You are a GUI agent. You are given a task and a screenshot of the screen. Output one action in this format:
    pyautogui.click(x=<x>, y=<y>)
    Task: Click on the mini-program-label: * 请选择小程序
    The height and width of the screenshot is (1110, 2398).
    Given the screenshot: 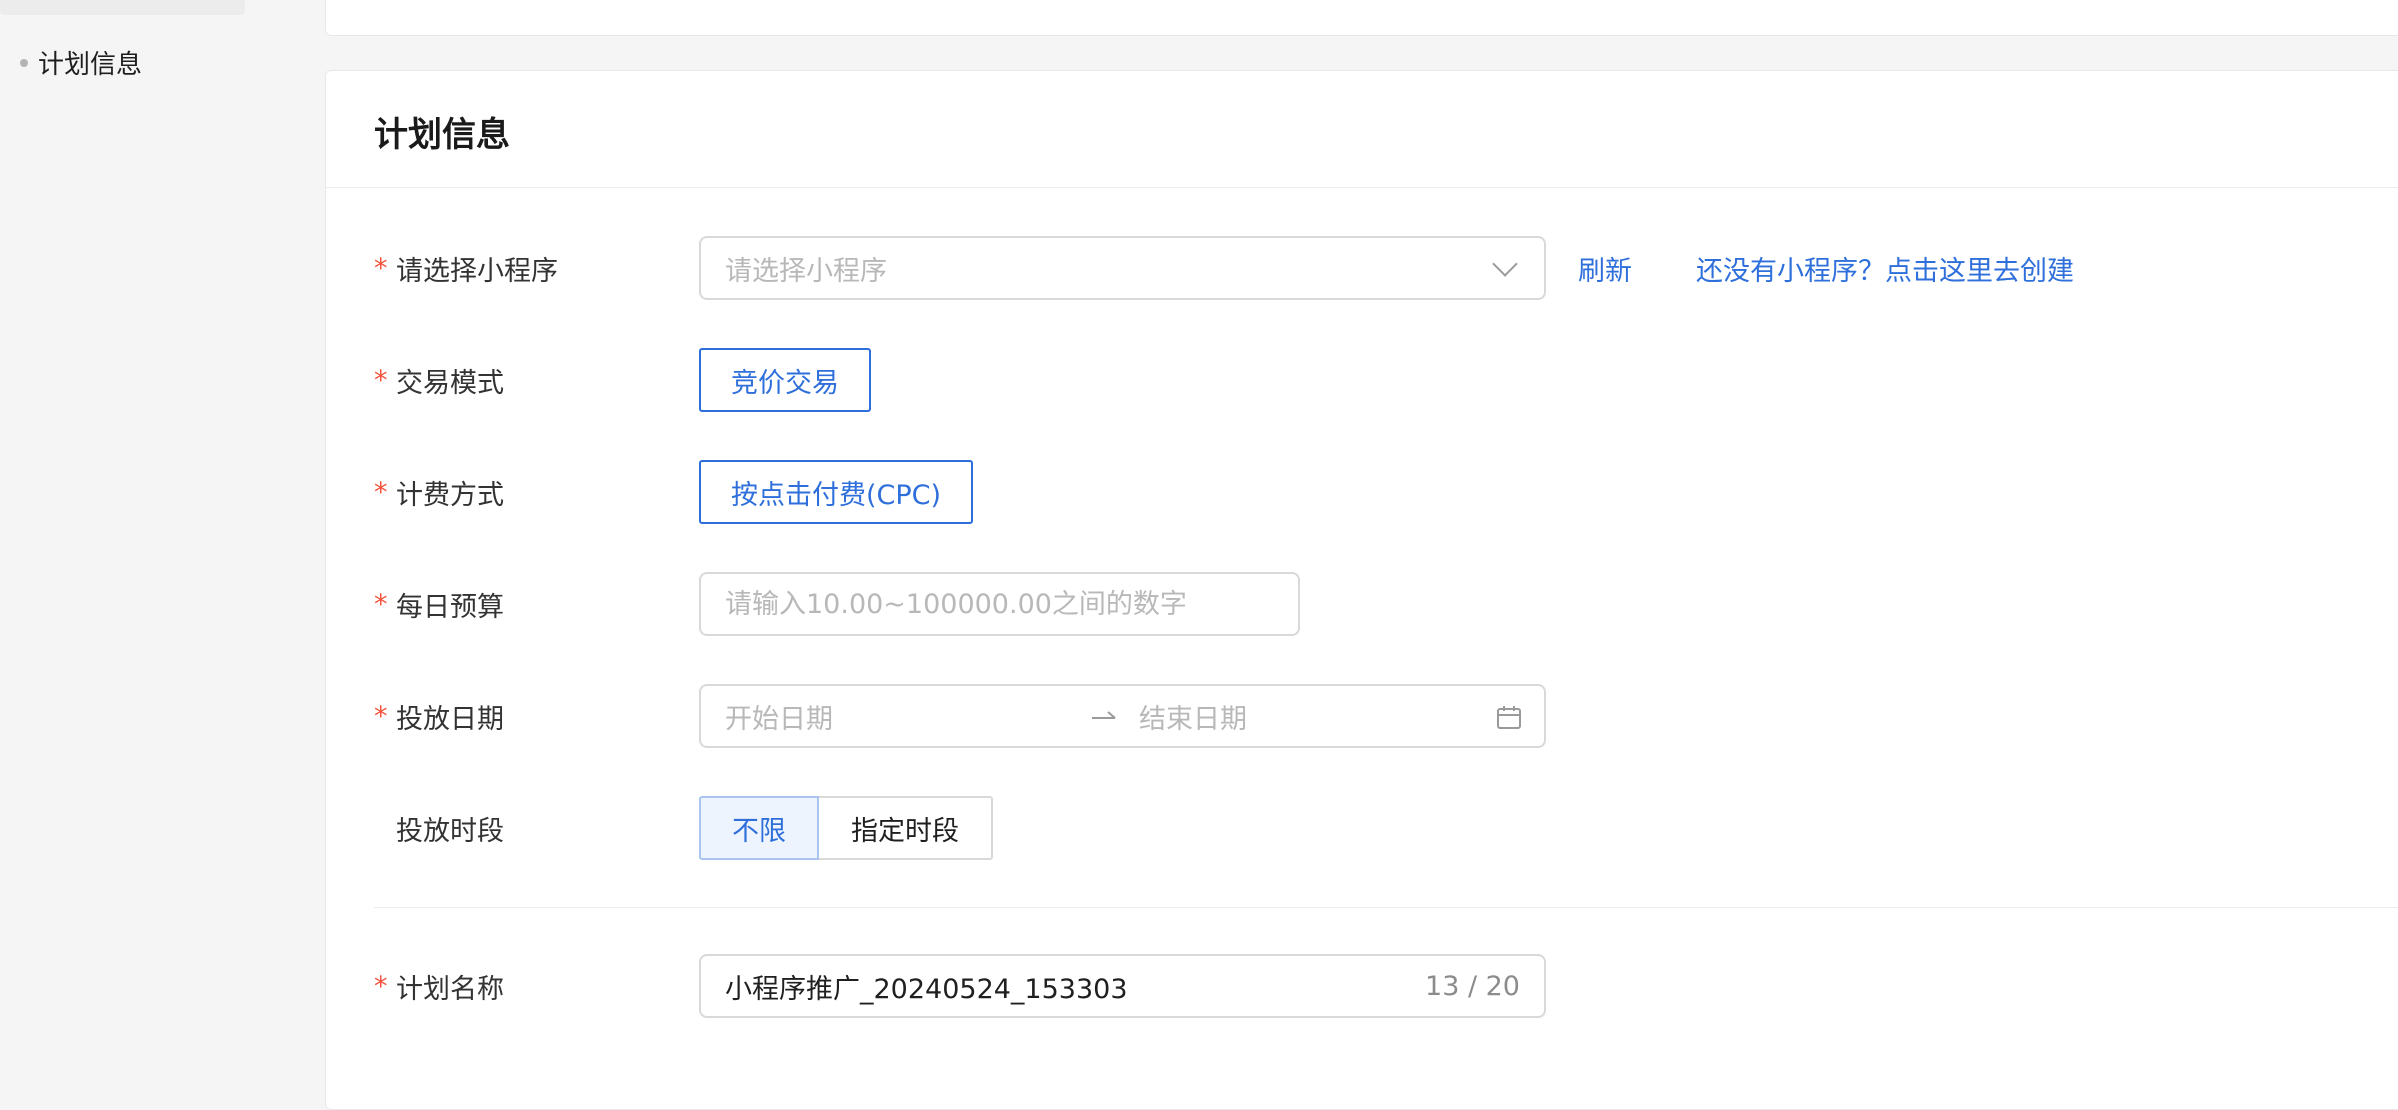 What is the action you would take?
    pyautogui.click(x=536, y=268)
    